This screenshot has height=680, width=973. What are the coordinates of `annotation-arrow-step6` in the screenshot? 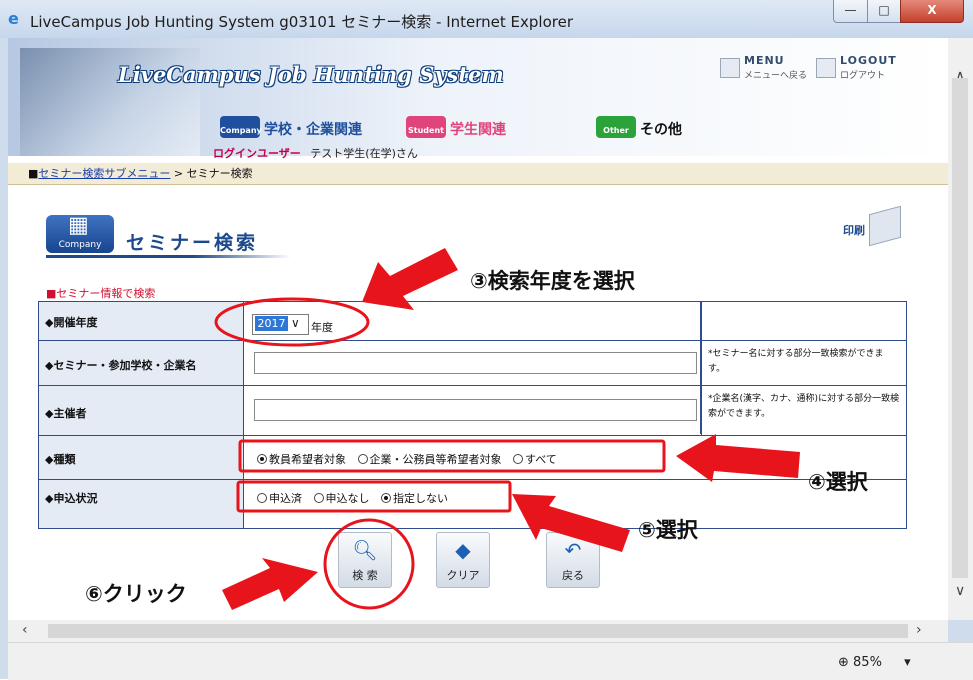 It's located at (270, 584).